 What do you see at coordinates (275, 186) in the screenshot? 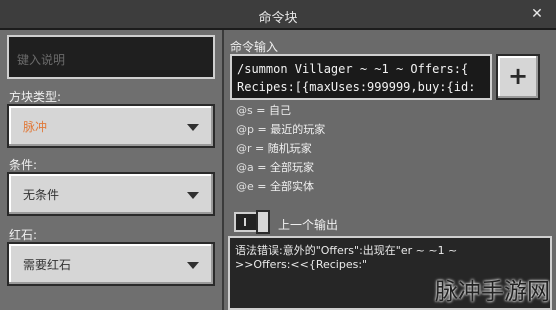
I see `selector-help-item: @e = 全部实体` at bounding box center [275, 186].